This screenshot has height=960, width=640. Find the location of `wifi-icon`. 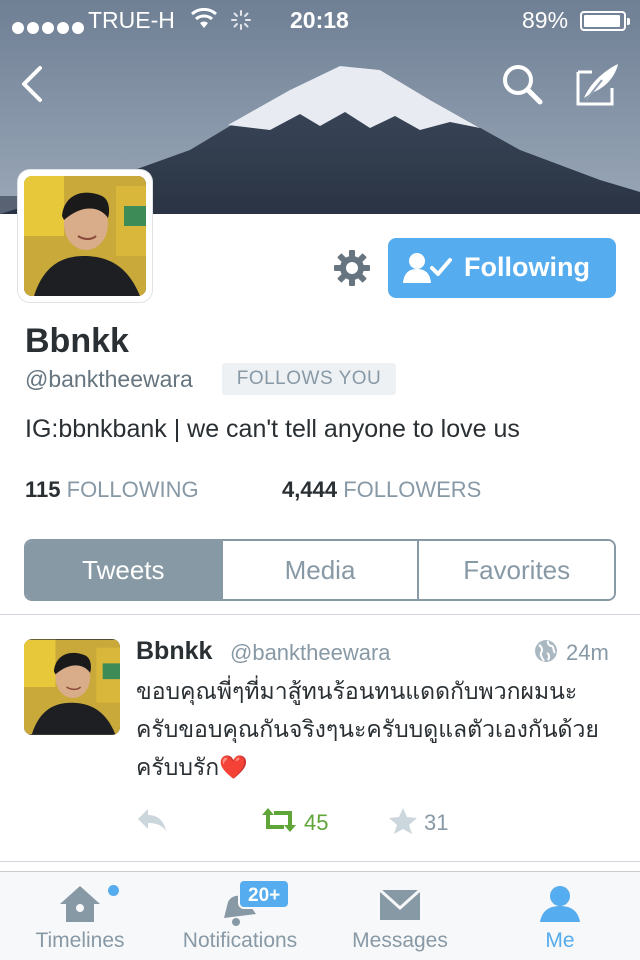

wifi-icon is located at coordinates (204, 18).